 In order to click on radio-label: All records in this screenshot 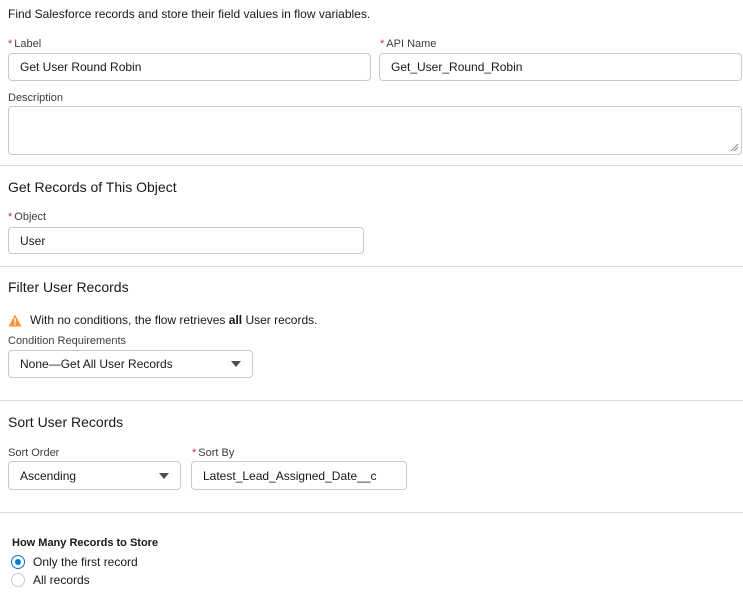, I will do `click(61, 580)`.